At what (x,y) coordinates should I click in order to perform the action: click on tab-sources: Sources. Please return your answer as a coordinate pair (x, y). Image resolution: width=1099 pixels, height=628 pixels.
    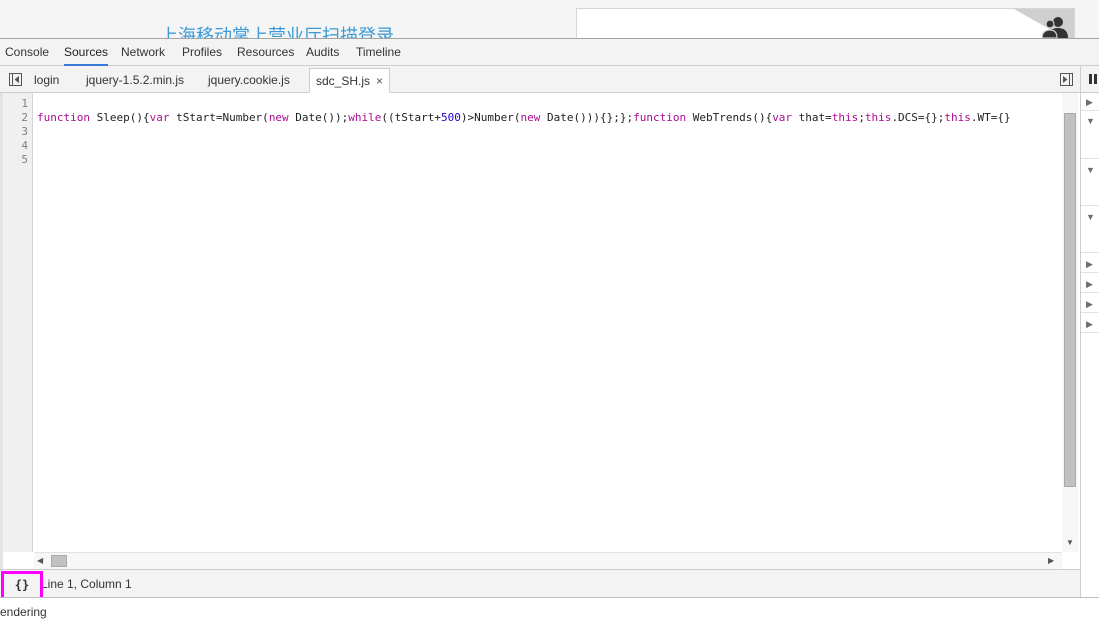
    Looking at the image, I should click on (86, 52).